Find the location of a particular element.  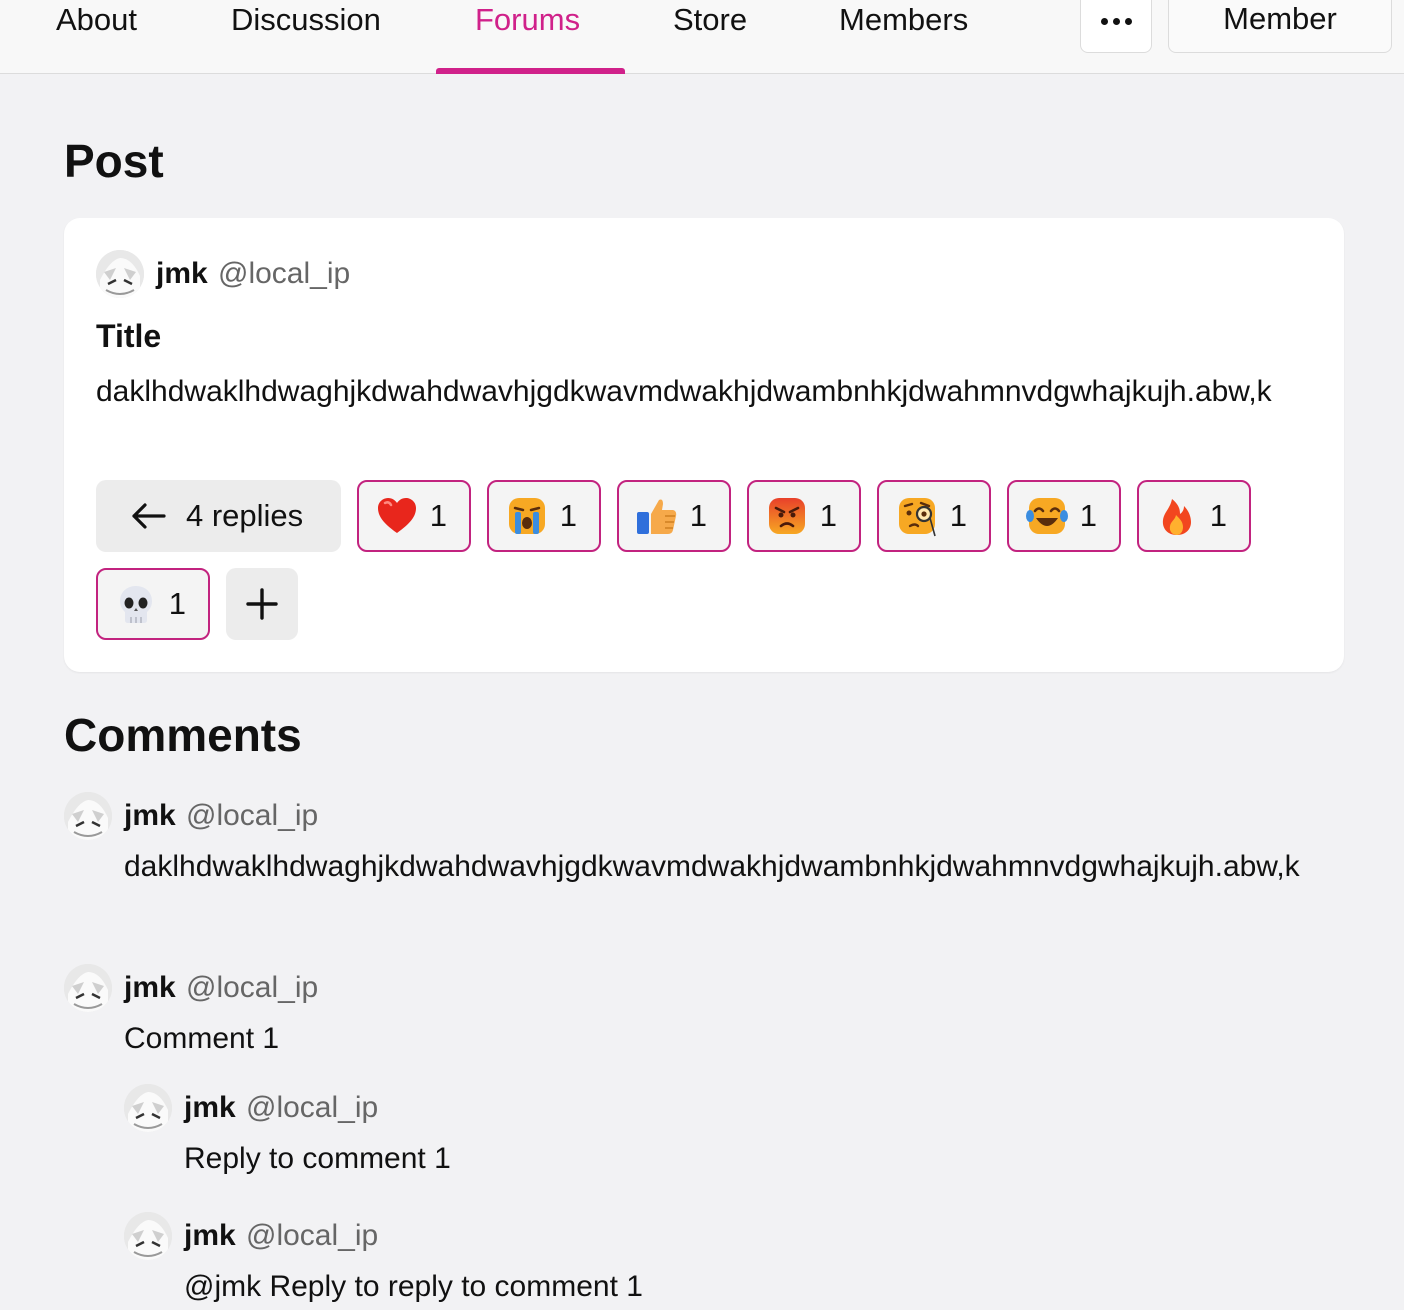

post-author-name: jmk is located at coordinates (182, 274).